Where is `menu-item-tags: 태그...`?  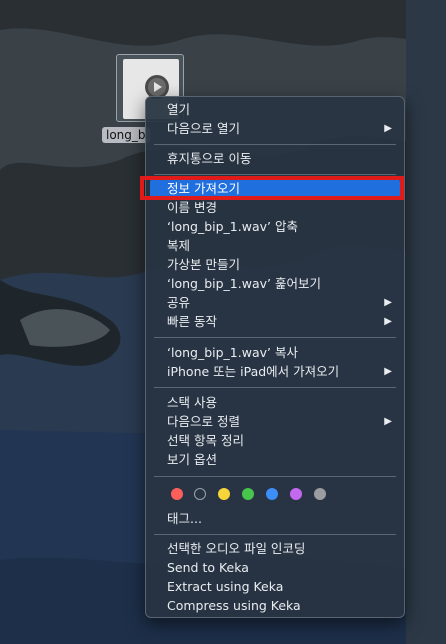
menu-item-tags: 태그... is located at coordinates (275, 518).